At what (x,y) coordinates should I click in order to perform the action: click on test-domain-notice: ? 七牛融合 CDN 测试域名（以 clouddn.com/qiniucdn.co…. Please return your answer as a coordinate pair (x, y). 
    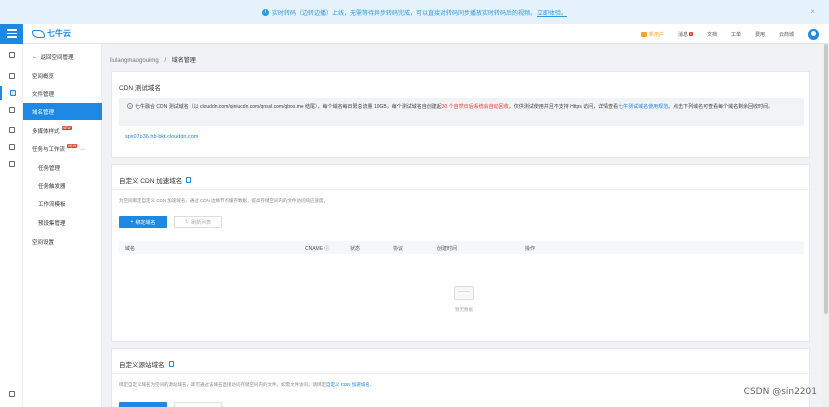
    Looking at the image, I should click on (461, 112).